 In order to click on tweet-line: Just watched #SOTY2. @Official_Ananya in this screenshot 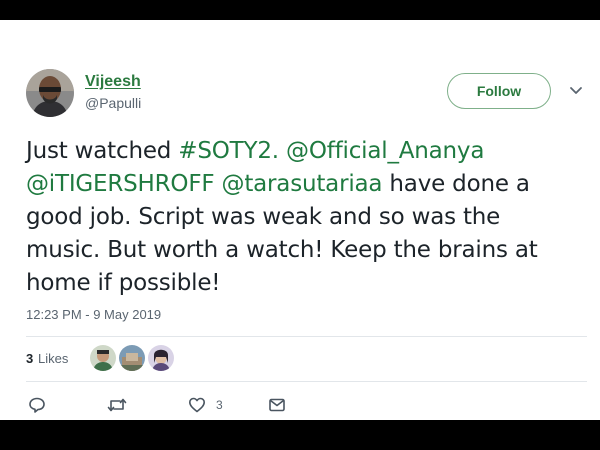, I will do `click(303, 151)`.